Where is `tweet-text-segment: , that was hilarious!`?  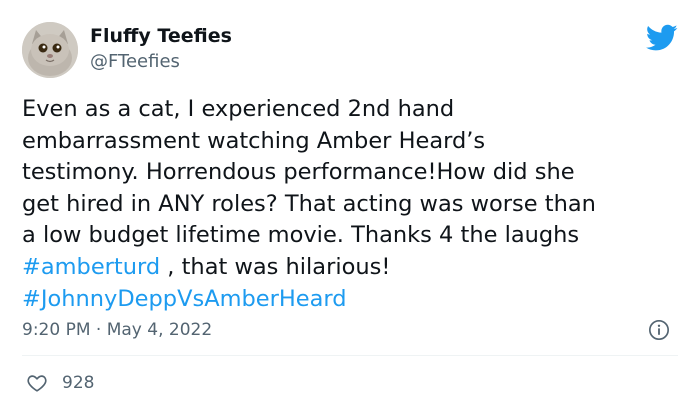 tweet-text-segment: , that was hilarious! is located at coordinates (279, 266).